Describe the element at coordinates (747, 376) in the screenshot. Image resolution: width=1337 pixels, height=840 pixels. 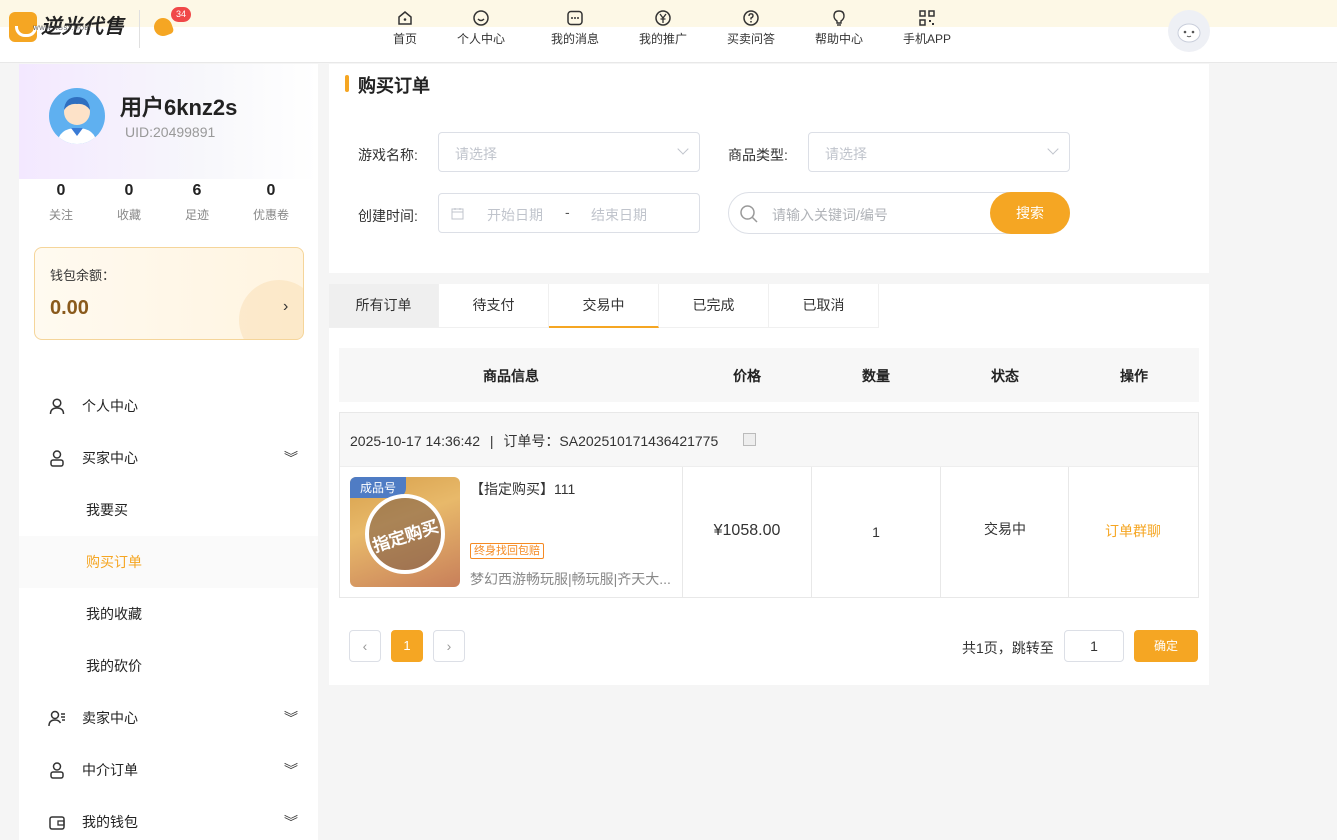
I see `col-price: 价格` at that location.